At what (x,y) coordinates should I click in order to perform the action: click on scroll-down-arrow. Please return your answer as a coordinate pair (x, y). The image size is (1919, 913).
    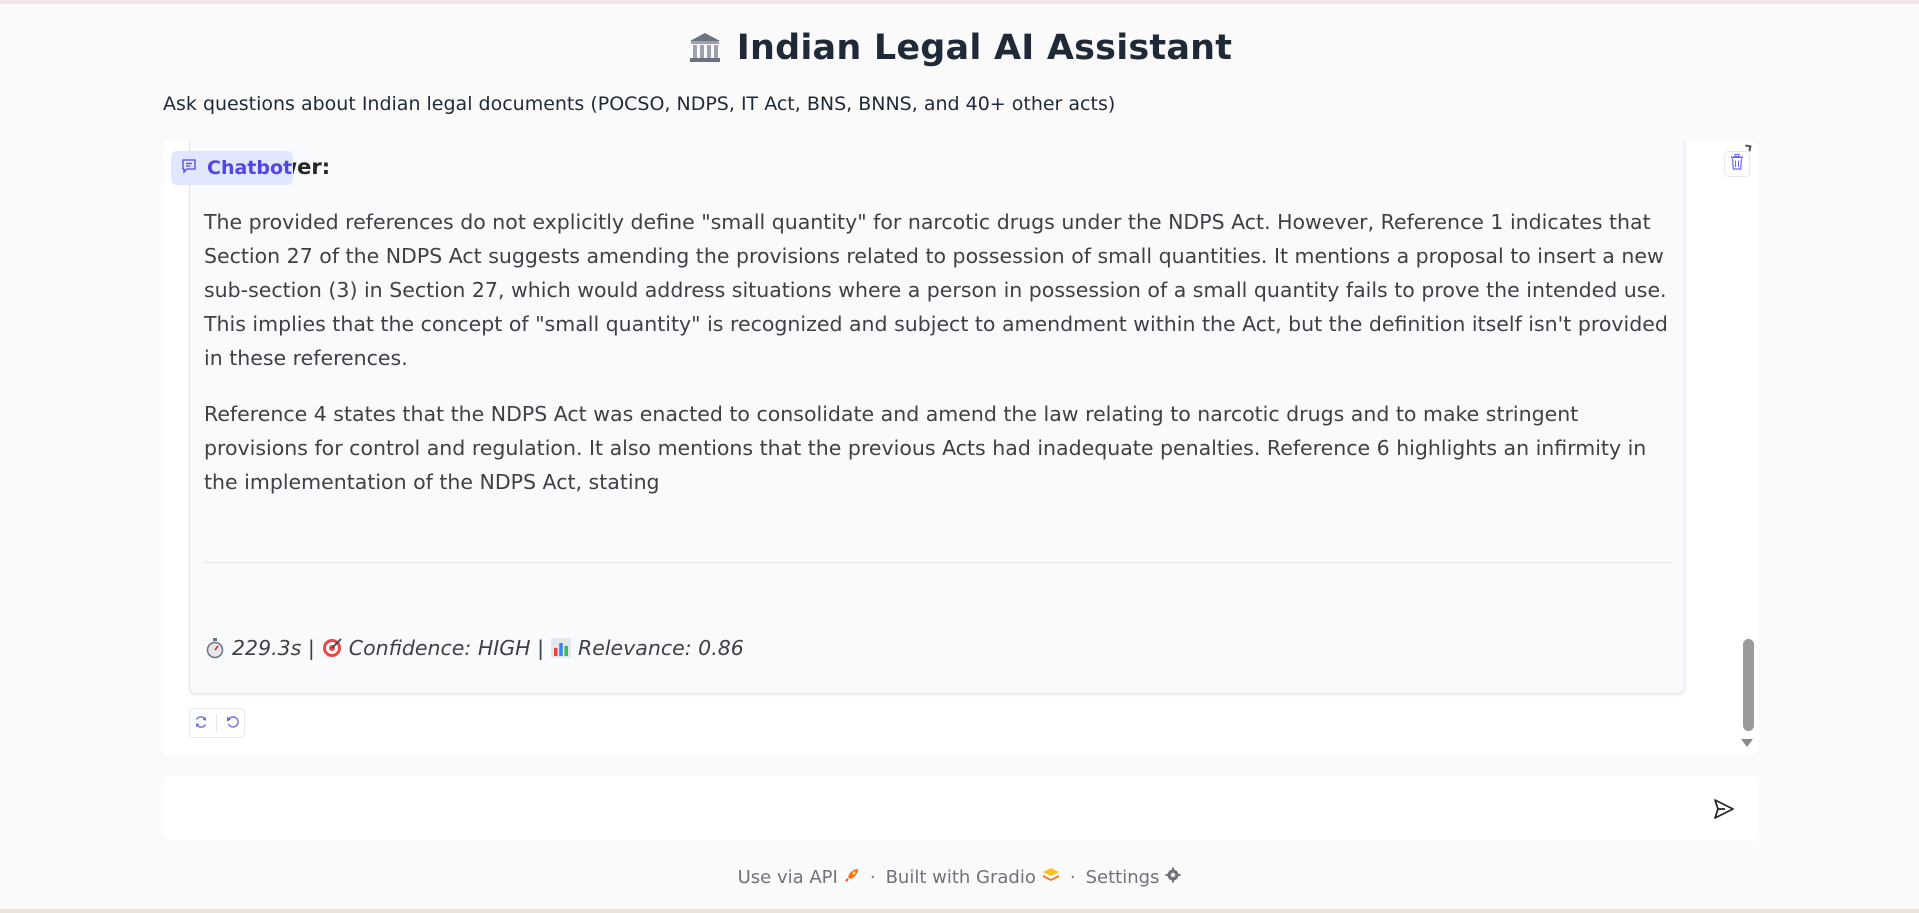
    Looking at the image, I should click on (1747, 743).